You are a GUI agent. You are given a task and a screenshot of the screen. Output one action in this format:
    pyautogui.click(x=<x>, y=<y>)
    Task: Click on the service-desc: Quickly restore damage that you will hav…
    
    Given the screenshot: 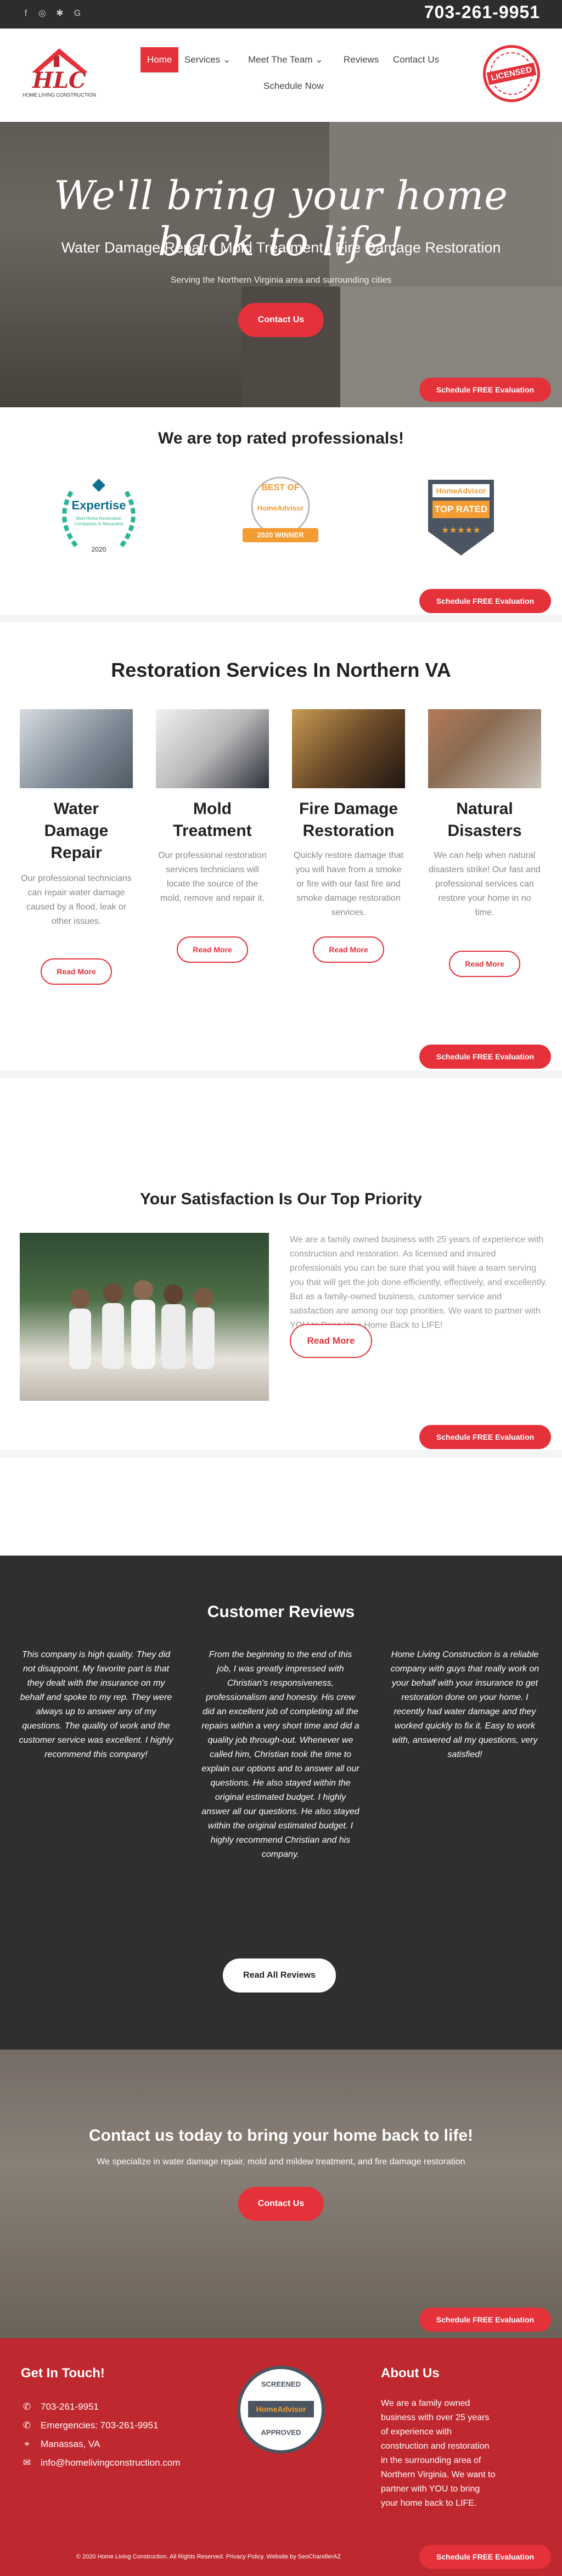 What is the action you would take?
    pyautogui.click(x=348, y=884)
    